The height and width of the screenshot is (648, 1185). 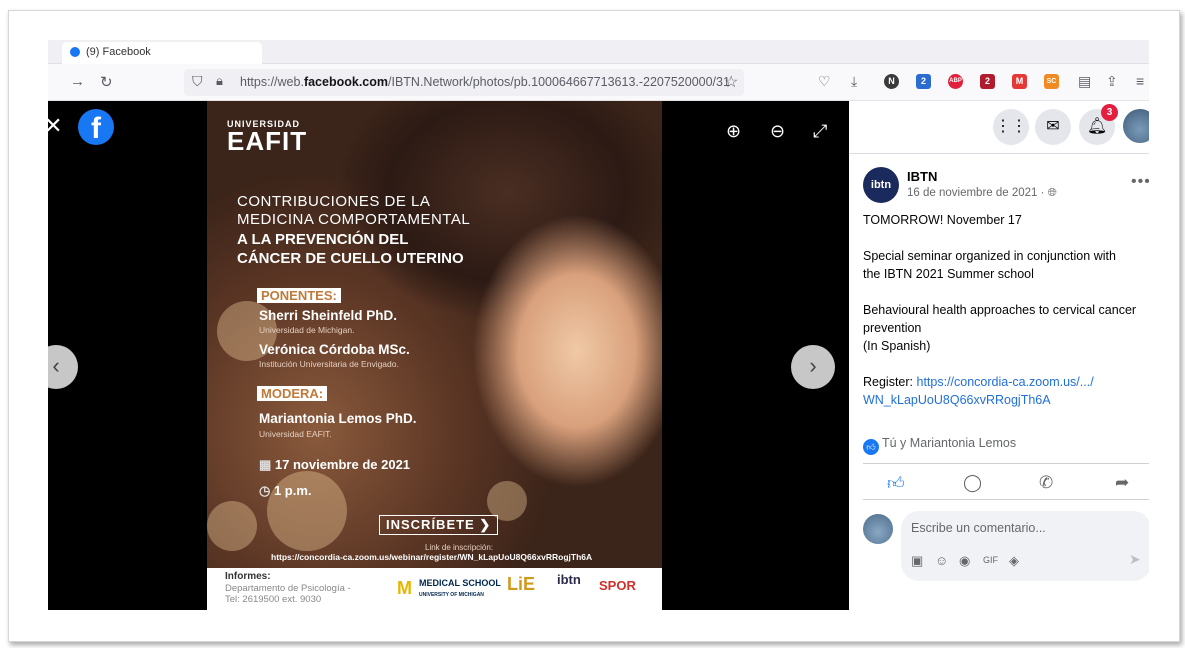 What do you see at coordinates (219, 81) in the screenshot?
I see `lock-icon: 🔒︎` at bounding box center [219, 81].